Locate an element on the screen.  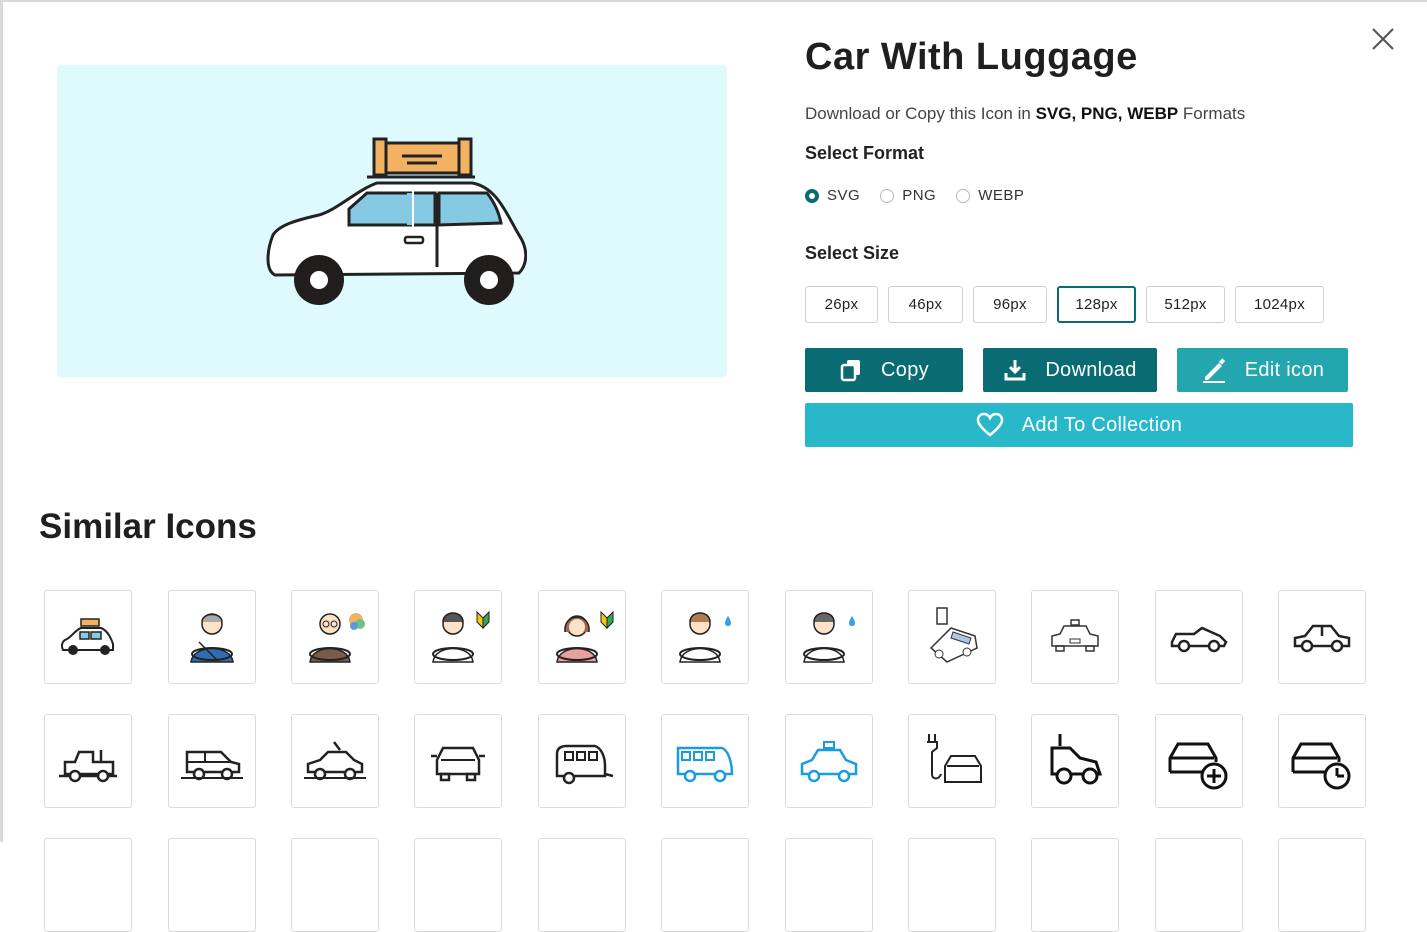
subtitle-suffix: Formats is located at coordinates (1212, 113).